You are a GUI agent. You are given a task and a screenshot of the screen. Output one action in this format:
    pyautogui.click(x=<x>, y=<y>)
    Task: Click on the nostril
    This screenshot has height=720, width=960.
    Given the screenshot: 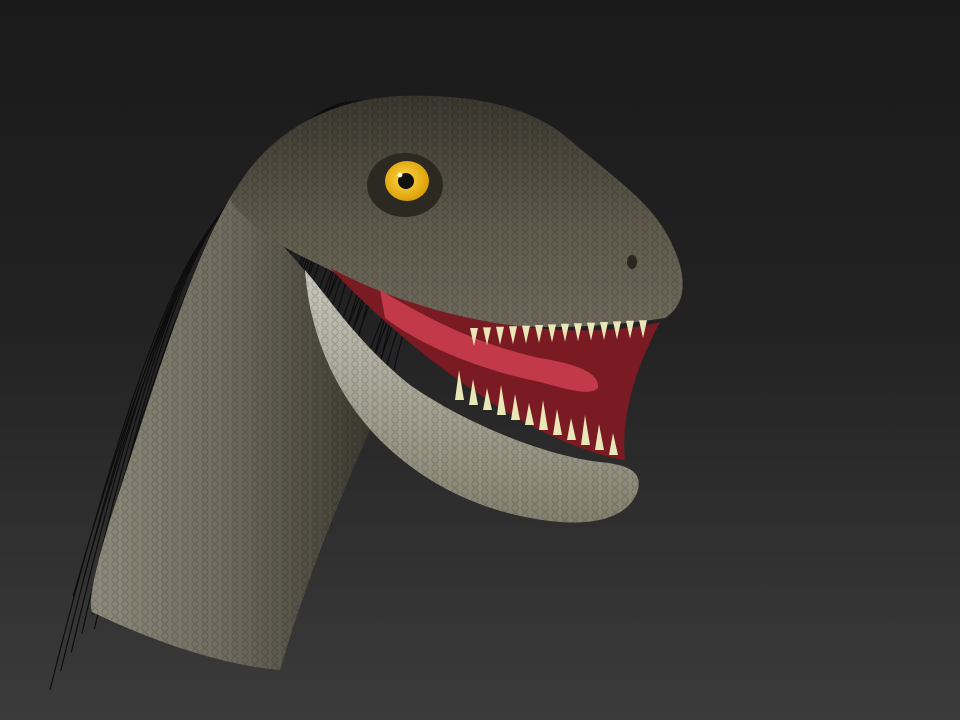 What is the action you would take?
    pyautogui.click(x=632, y=262)
    